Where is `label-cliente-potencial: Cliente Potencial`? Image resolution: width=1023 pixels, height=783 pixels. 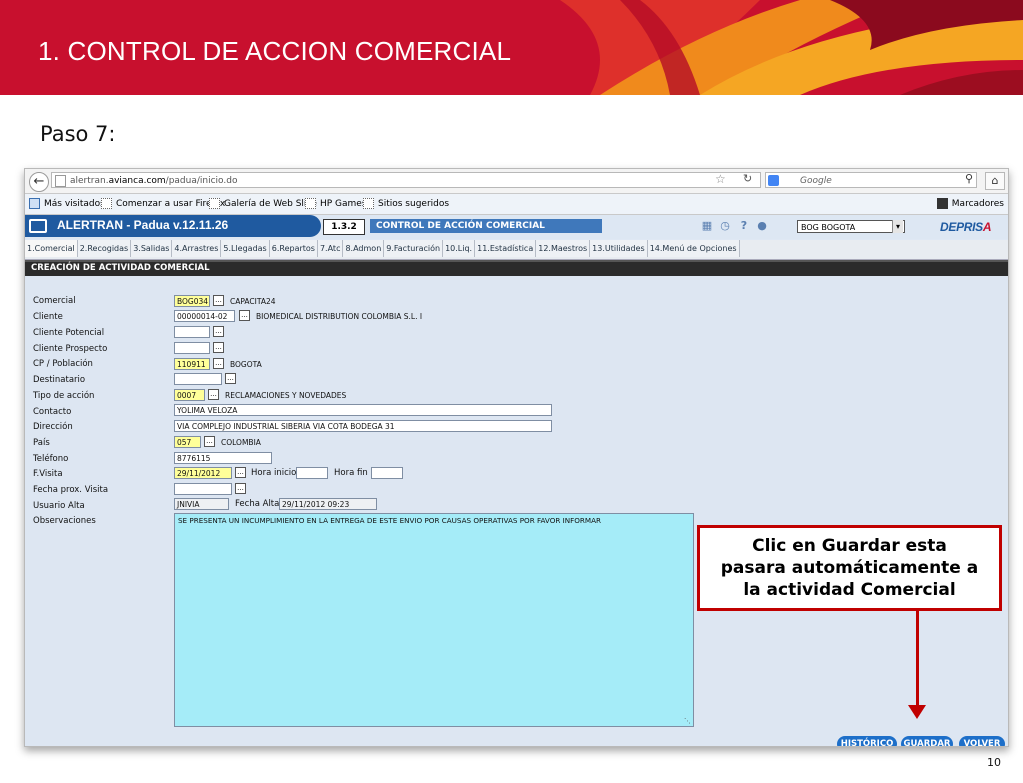 label-cliente-potencial: Cliente Potencial is located at coordinates (69, 333).